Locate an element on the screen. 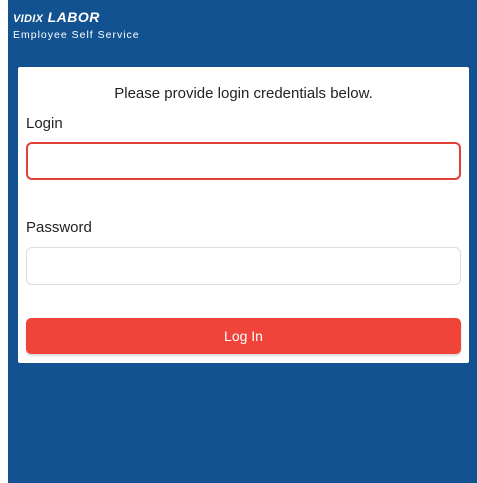 This screenshot has height=483, width=477. login-input is located at coordinates (243, 161).